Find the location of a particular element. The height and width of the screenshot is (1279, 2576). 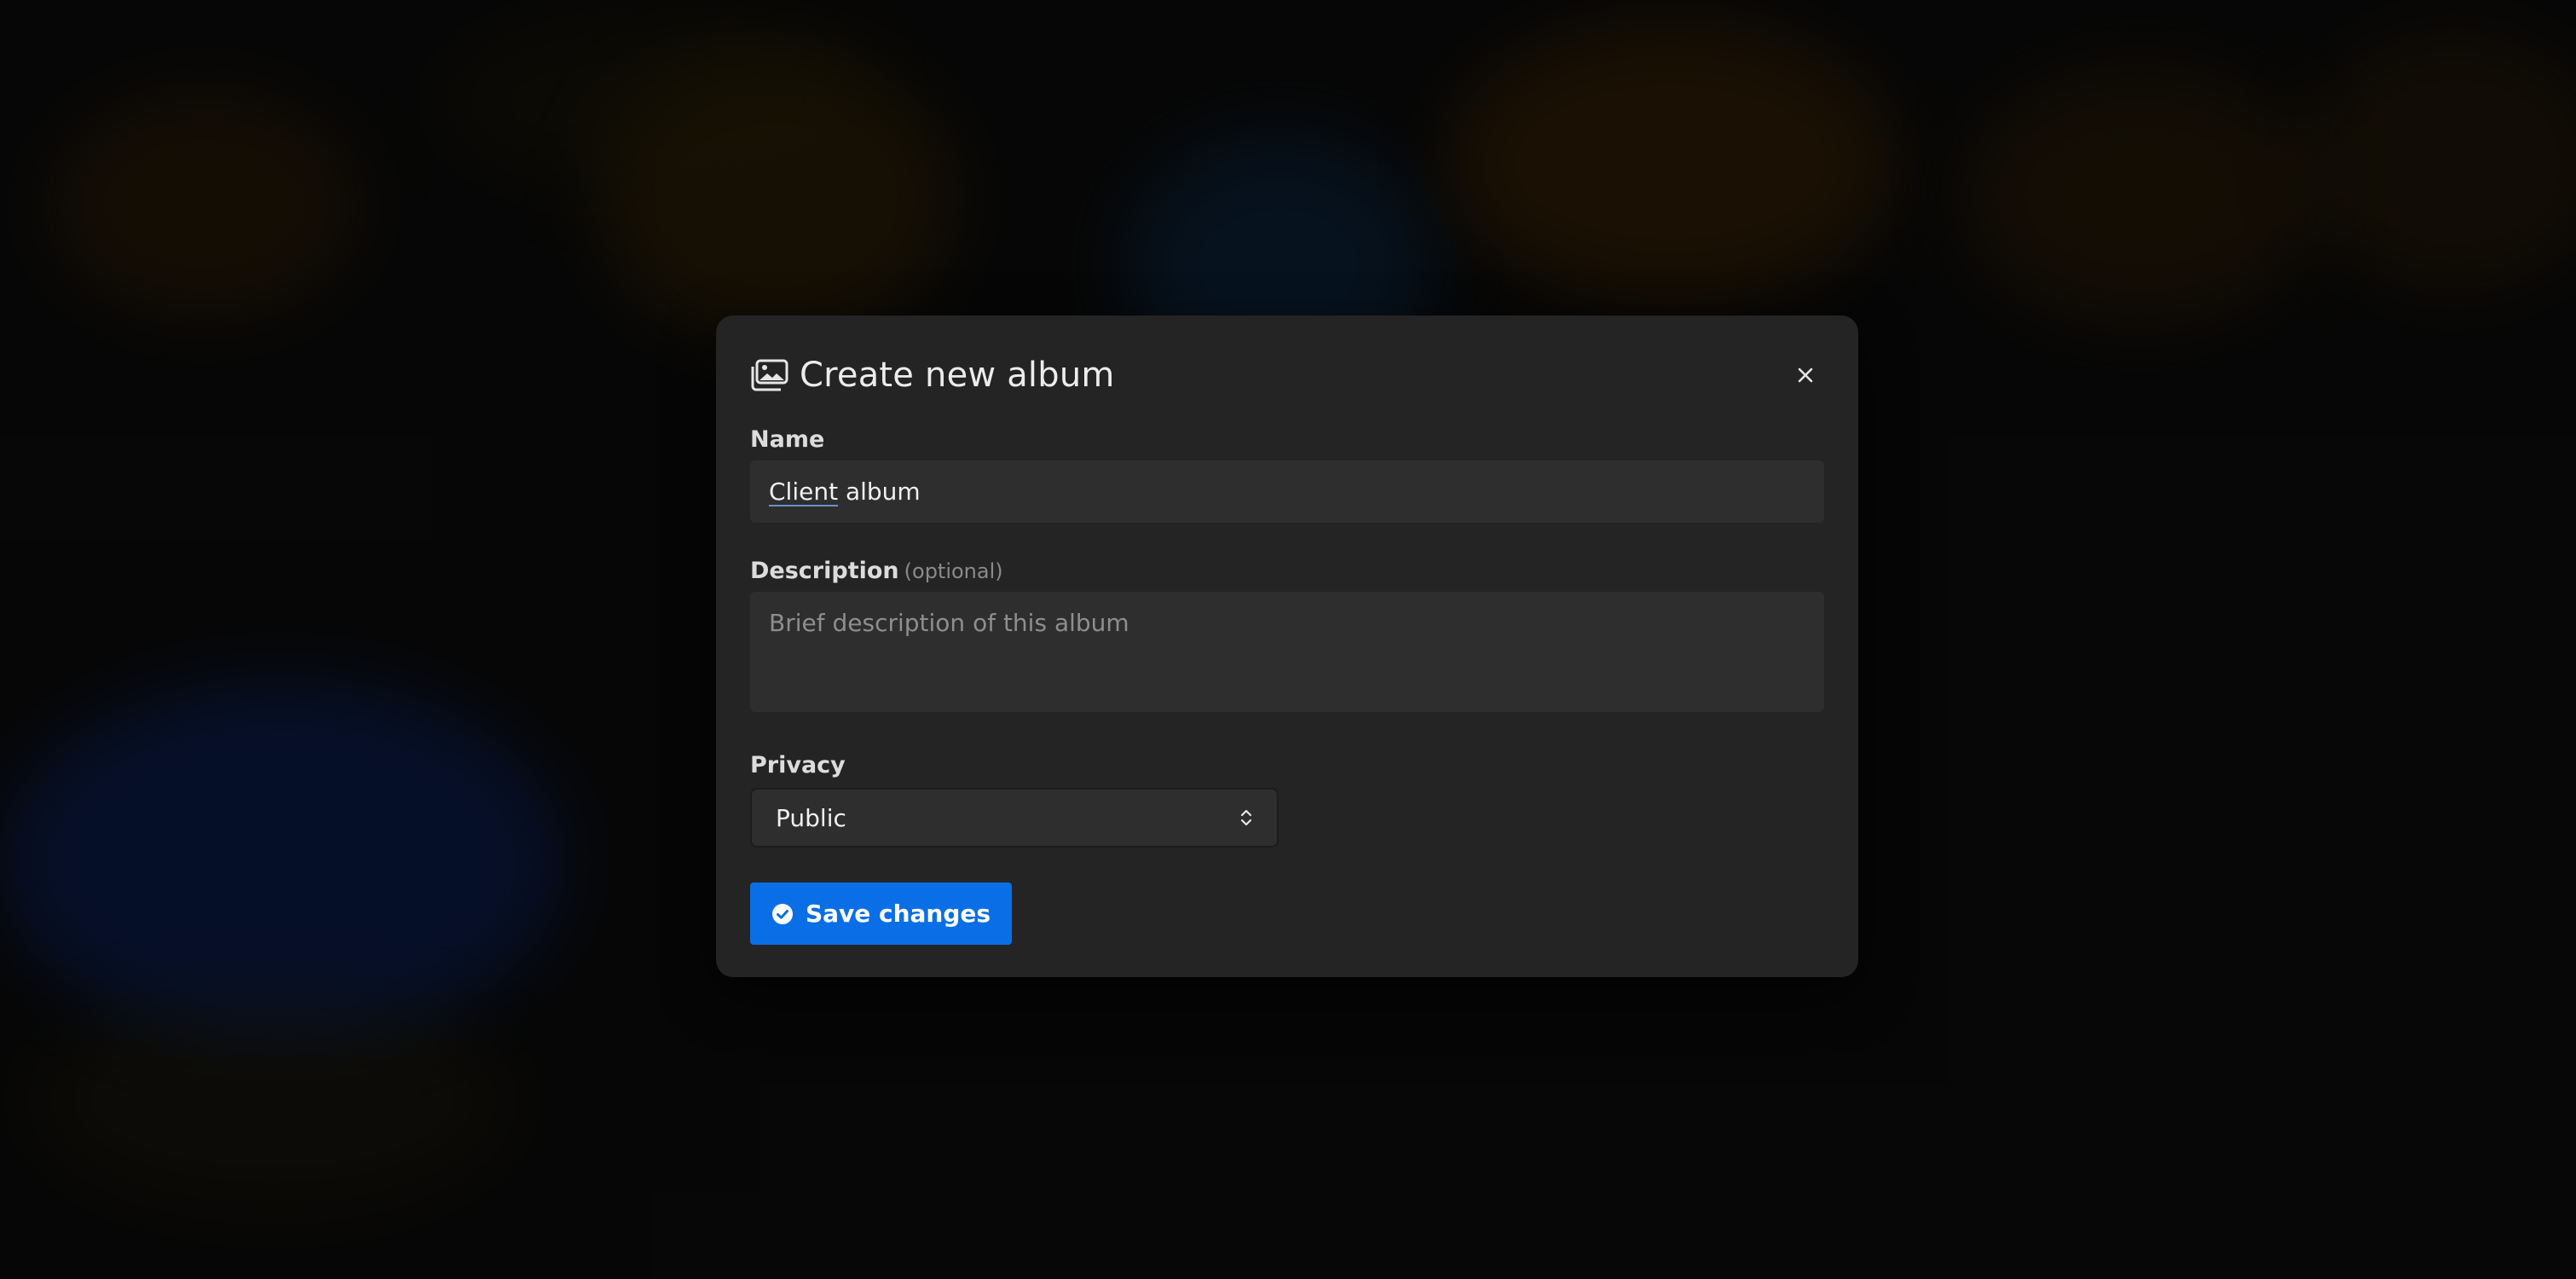

save-button-label: Save changes is located at coordinates (898, 914).